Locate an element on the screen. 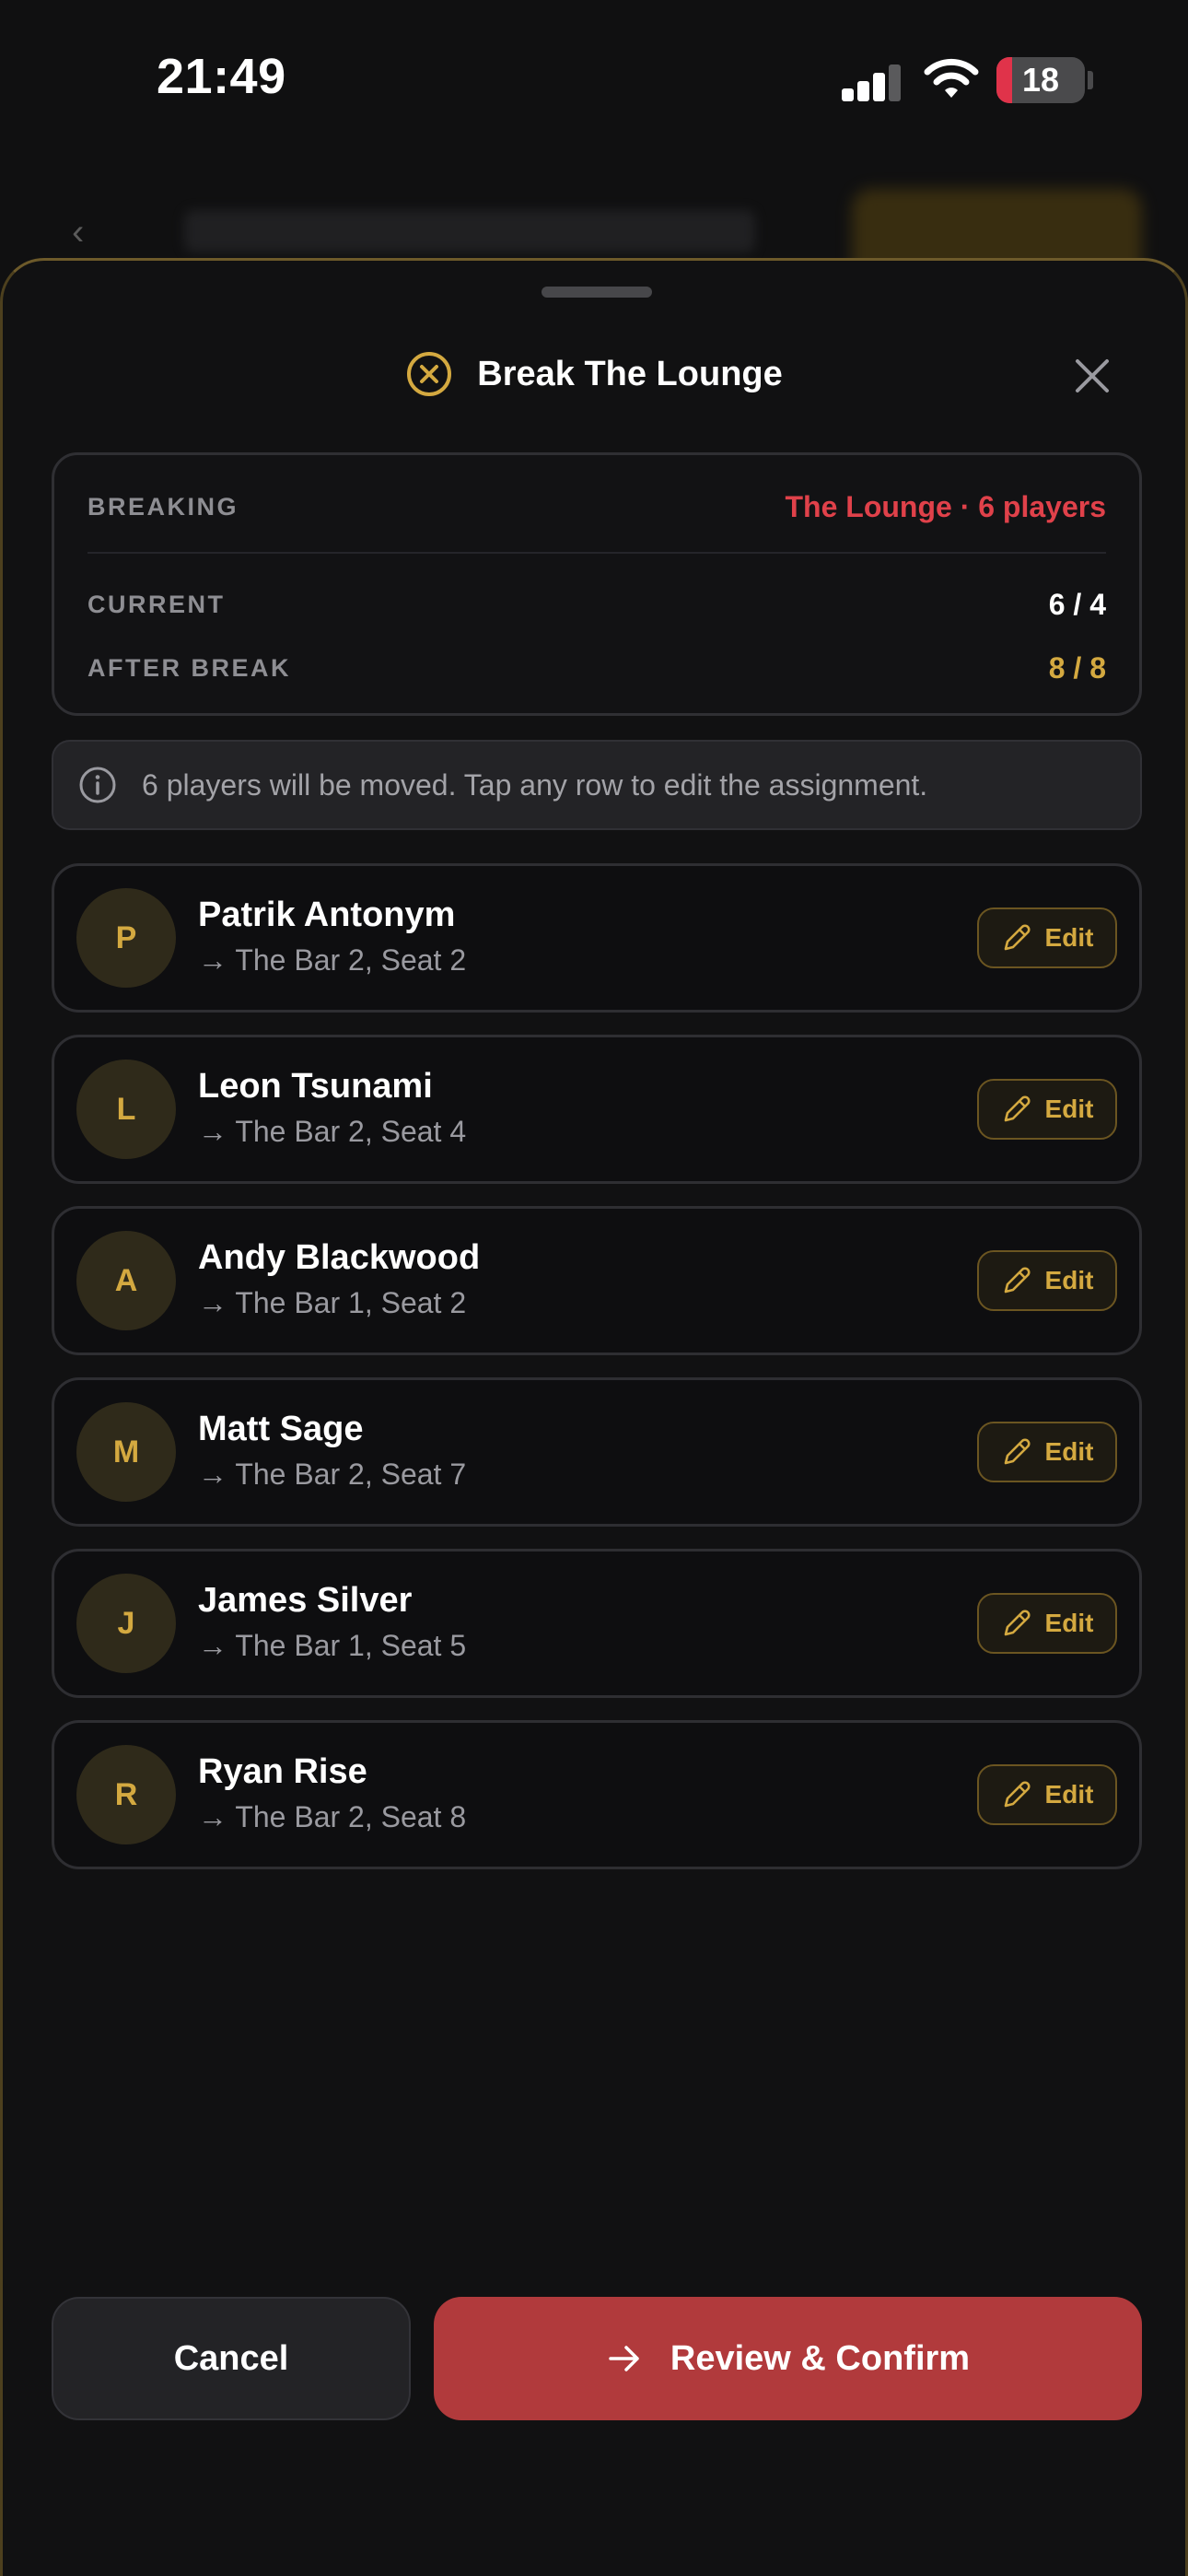  seat-text: The Bar 1, Seat 2 is located at coordinates (351, 1302).